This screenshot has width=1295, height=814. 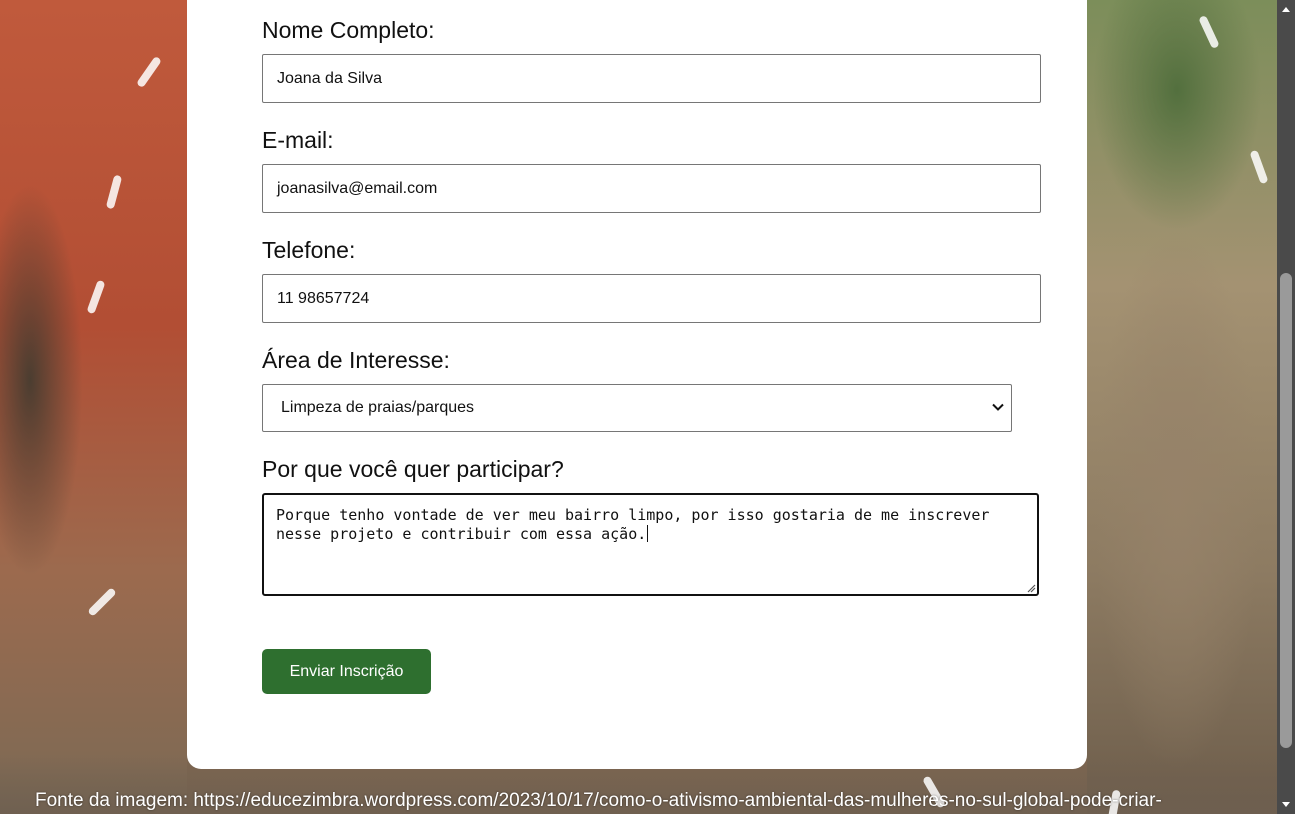 What do you see at coordinates (1286, 9) in the screenshot?
I see `arrow-up-icon` at bounding box center [1286, 9].